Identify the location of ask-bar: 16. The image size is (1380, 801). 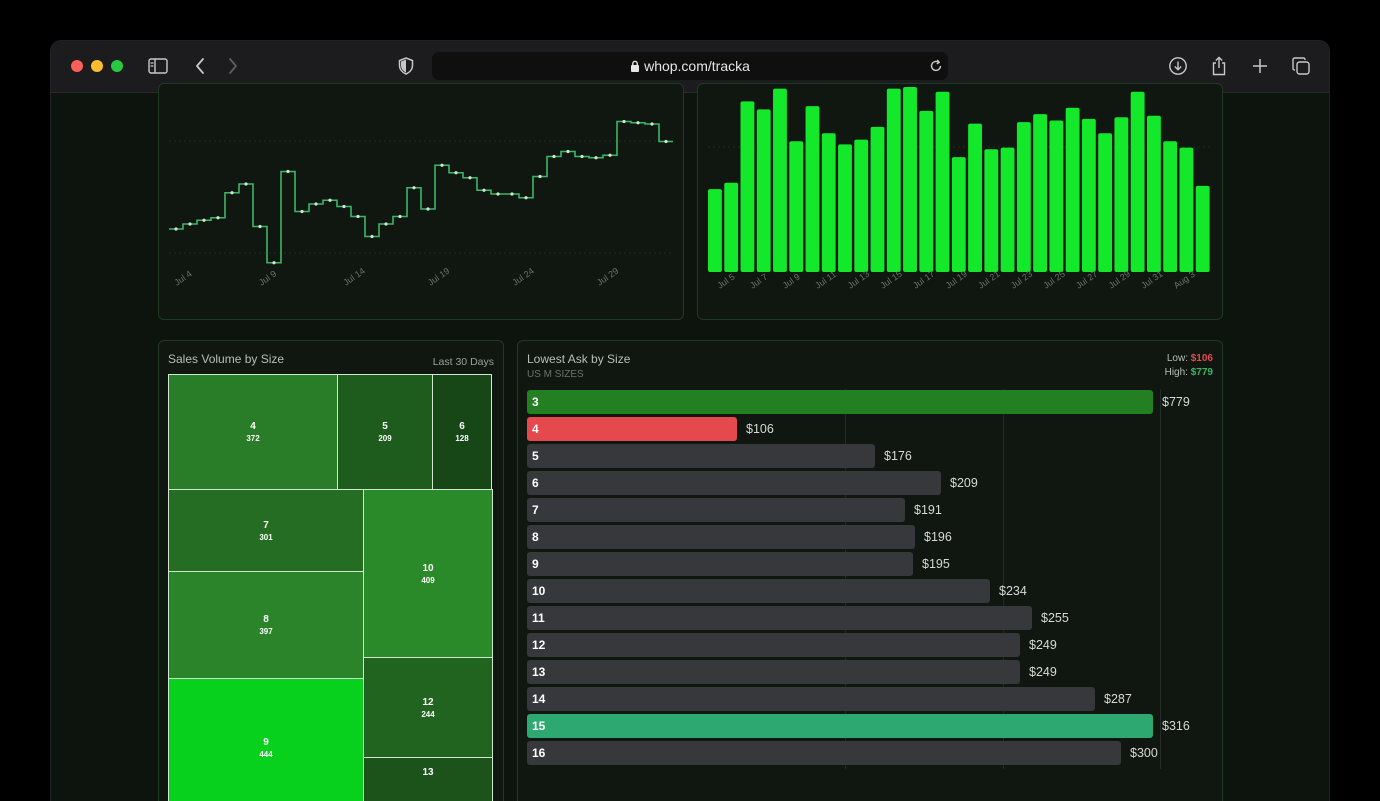
(824, 753).